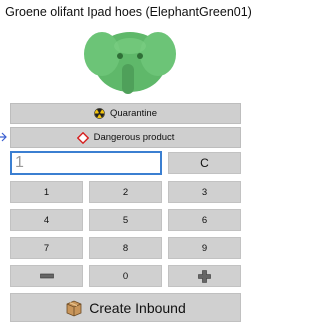 This screenshot has height=336, width=320. I want to click on increment-button, so click(204, 276).